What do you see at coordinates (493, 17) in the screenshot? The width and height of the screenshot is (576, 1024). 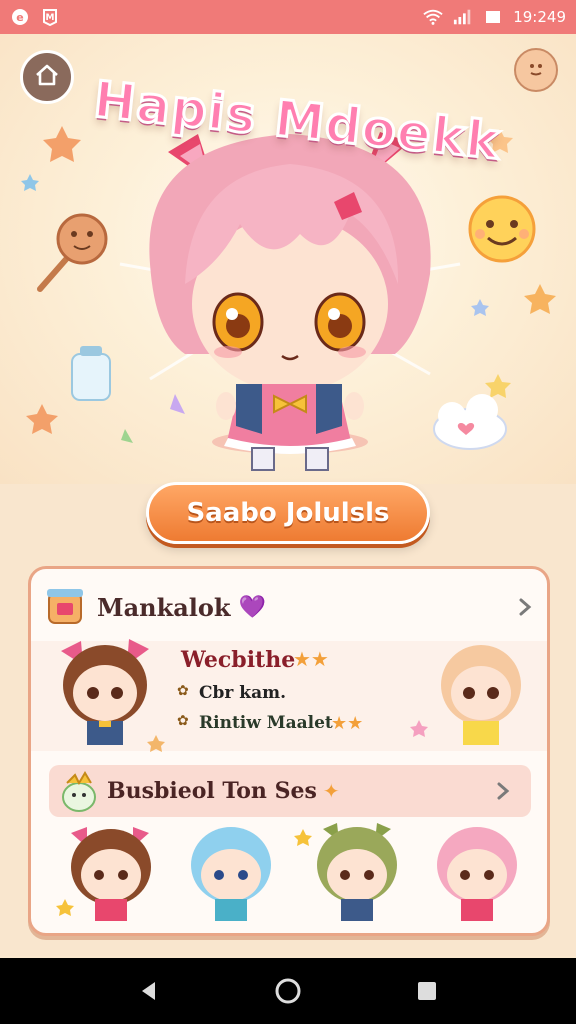 I see `battery-icon` at bounding box center [493, 17].